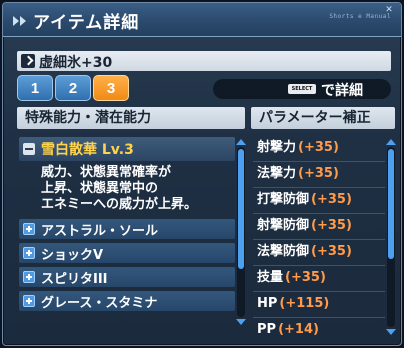 This screenshot has width=404, height=348. Describe the element at coordinates (127, 253) in the screenshot. I see `ability-row: ショックV` at that location.